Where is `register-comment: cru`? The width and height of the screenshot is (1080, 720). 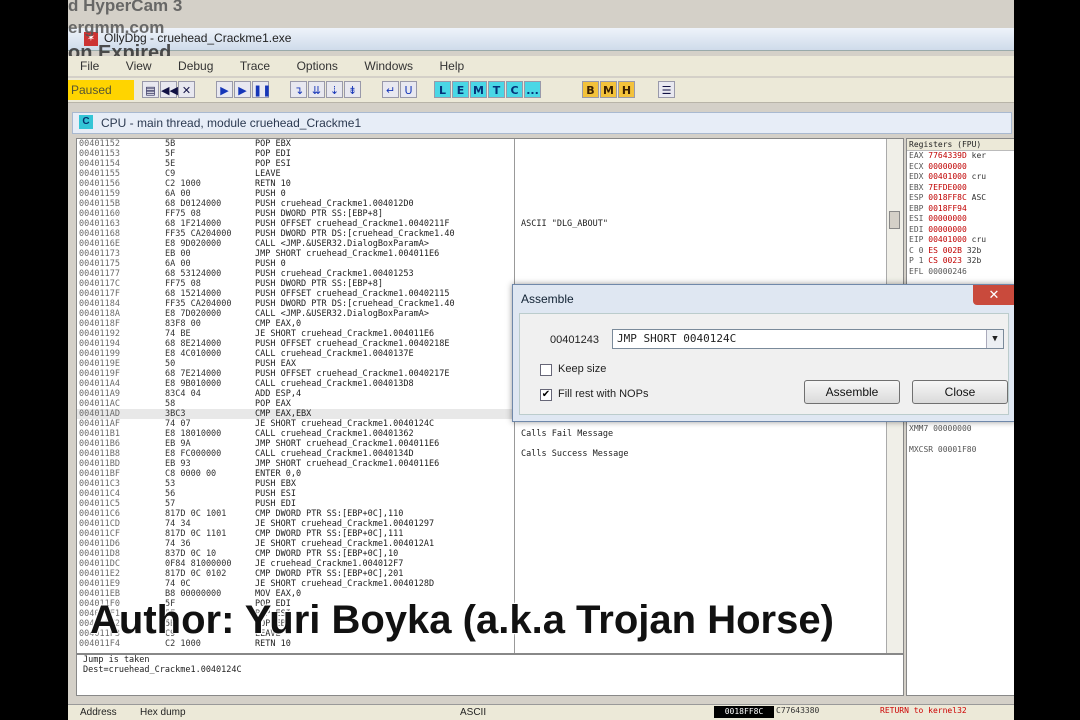 register-comment: cru is located at coordinates (979, 239).